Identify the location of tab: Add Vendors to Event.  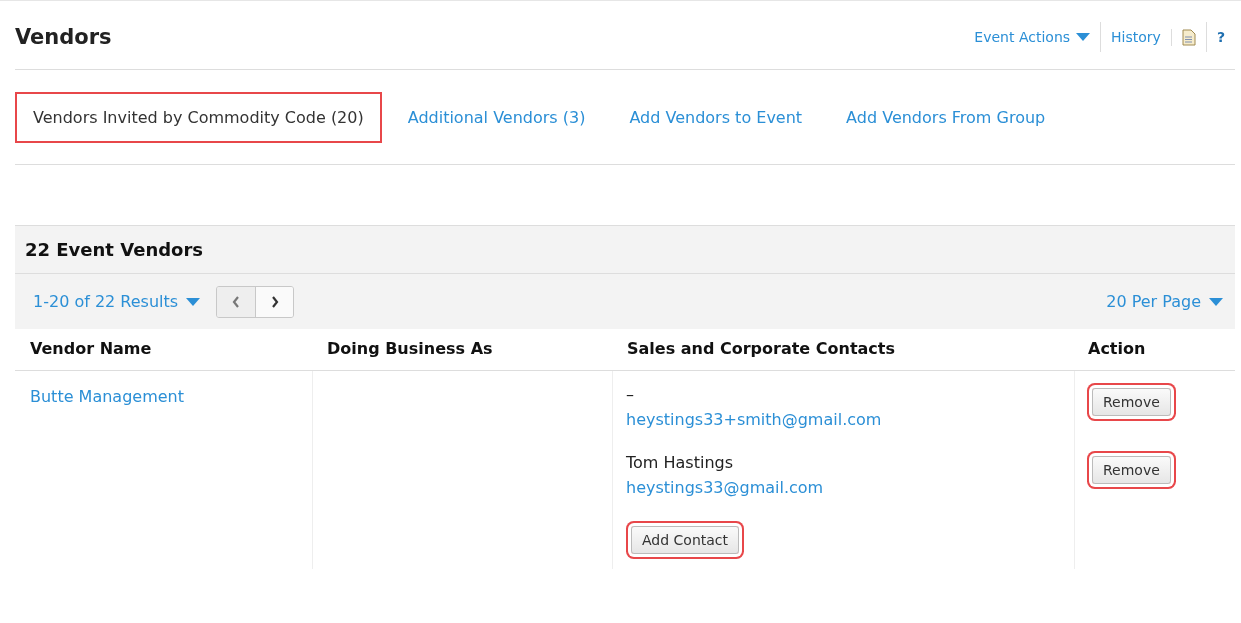
(716, 117).